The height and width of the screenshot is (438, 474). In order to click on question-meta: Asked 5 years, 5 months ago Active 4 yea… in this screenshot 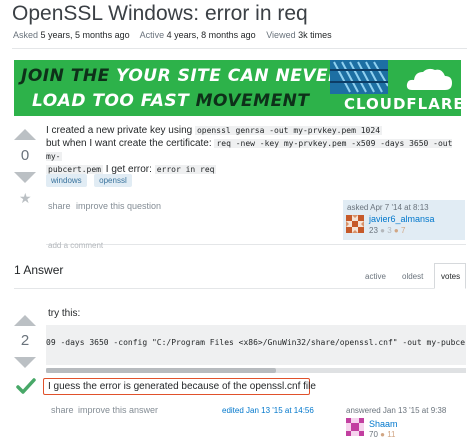, I will do `click(176, 35)`.